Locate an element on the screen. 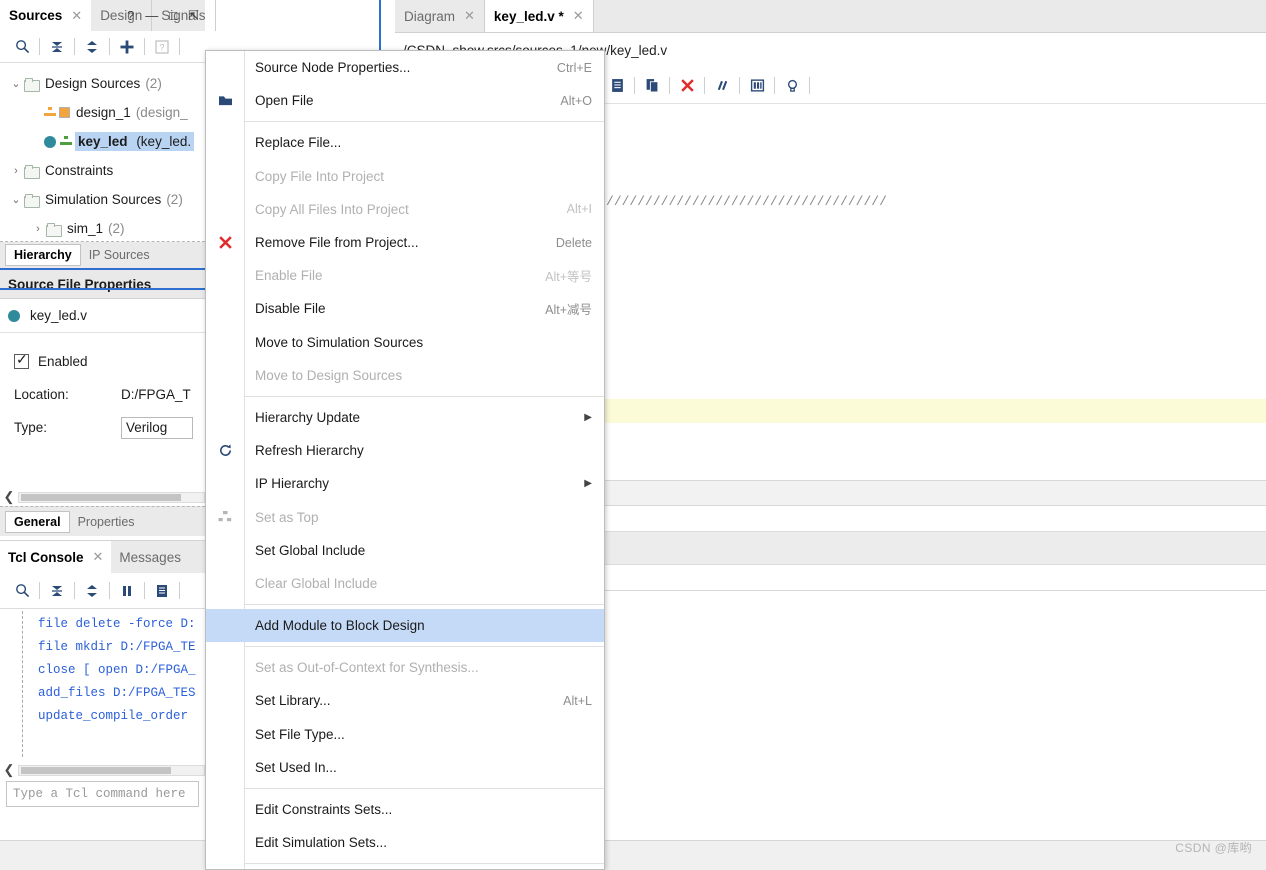  bulb-icon is located at coordinates (792, 86).